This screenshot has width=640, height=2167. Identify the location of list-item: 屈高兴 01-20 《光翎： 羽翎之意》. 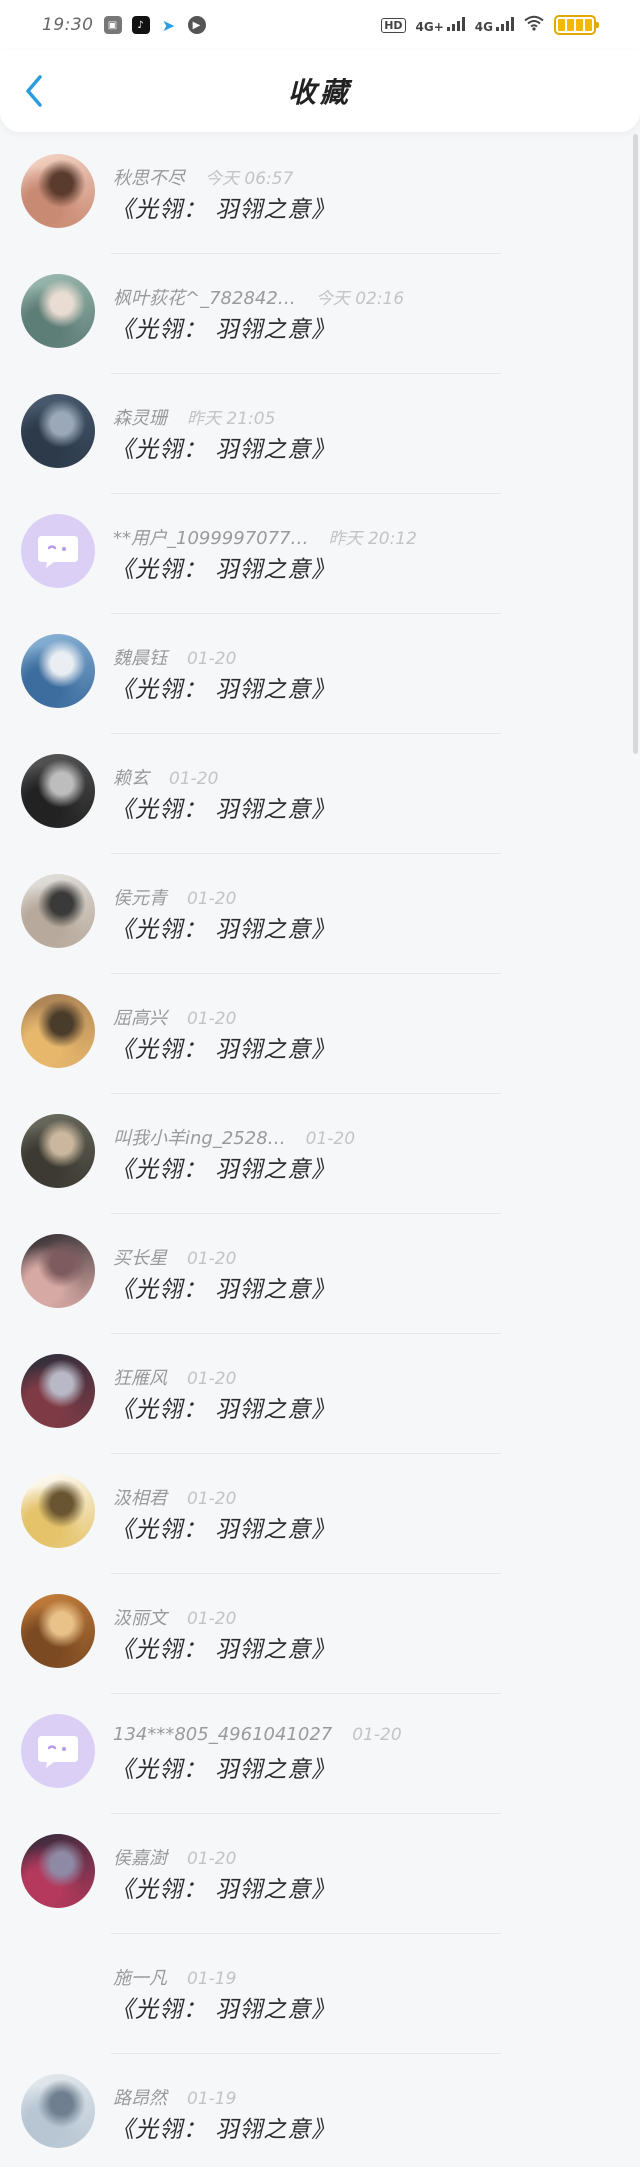
(320, 1040).